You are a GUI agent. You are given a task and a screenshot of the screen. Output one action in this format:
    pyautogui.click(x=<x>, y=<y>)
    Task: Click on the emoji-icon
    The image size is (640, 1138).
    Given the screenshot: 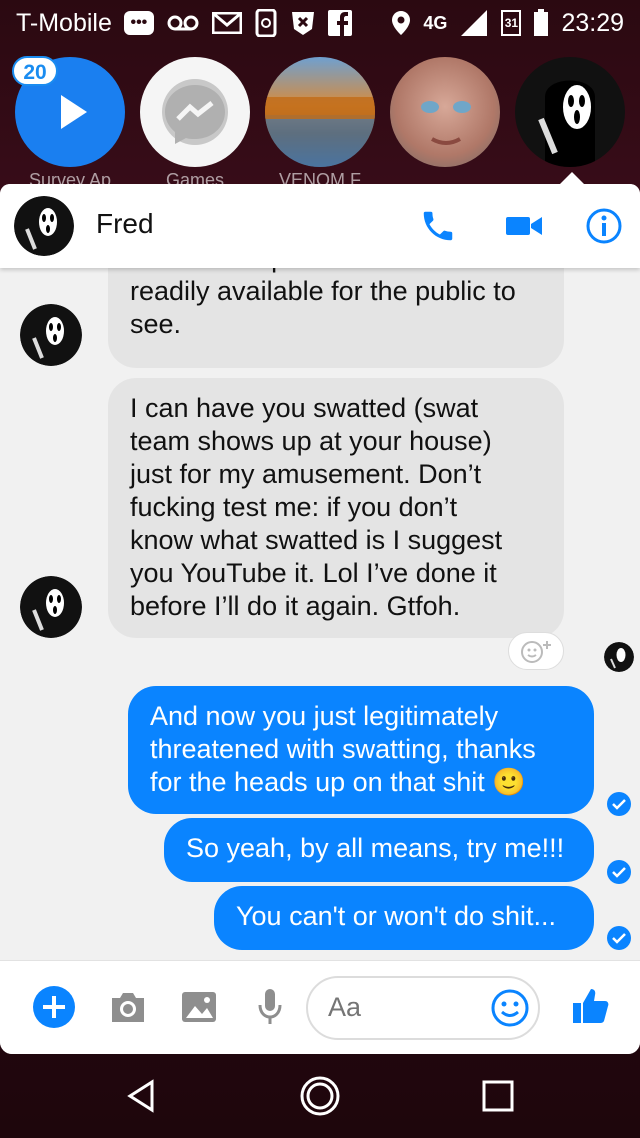 What is the action you would take?
    pyautogui.click(x=510, y=1008)
    